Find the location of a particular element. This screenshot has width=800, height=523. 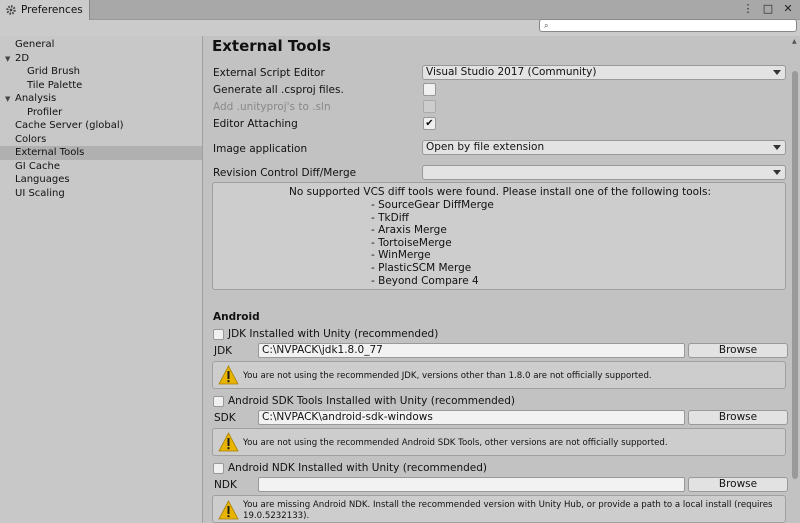

sidebar-item-grid-brush: Grid Brush is located at coordinates (101, 72).